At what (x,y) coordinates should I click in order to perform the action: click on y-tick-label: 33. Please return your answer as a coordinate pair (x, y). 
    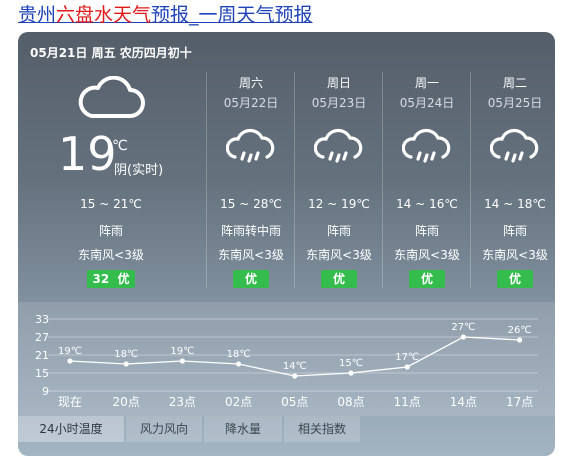
    Looking at the image, I should click on (42, 319).